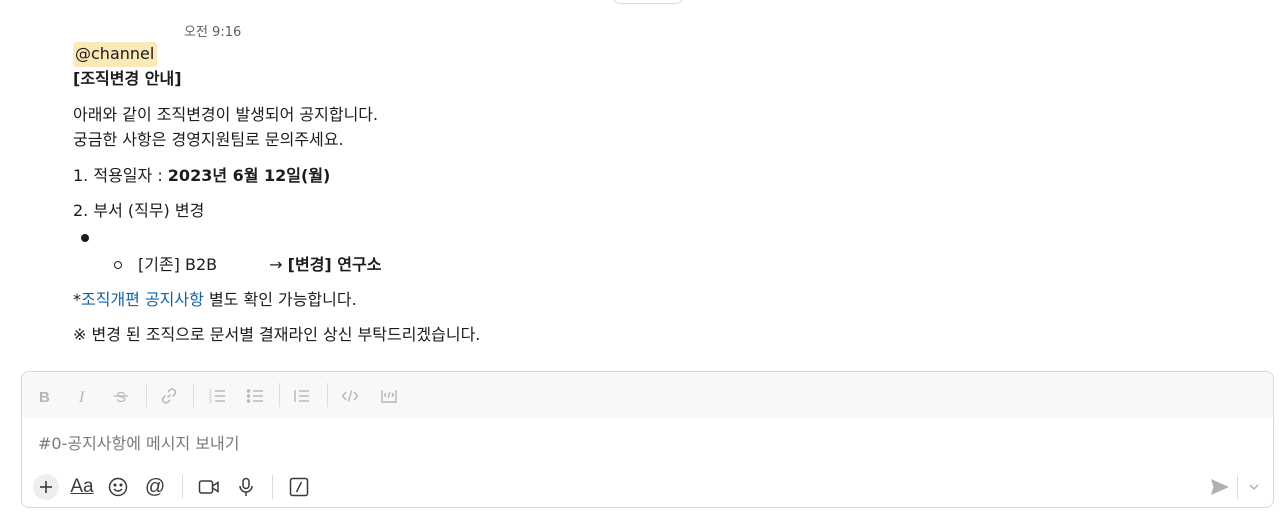  Describe the element at coordinates (255, 396) in the screenshot. I see `bulleted-list-icon` at that location.